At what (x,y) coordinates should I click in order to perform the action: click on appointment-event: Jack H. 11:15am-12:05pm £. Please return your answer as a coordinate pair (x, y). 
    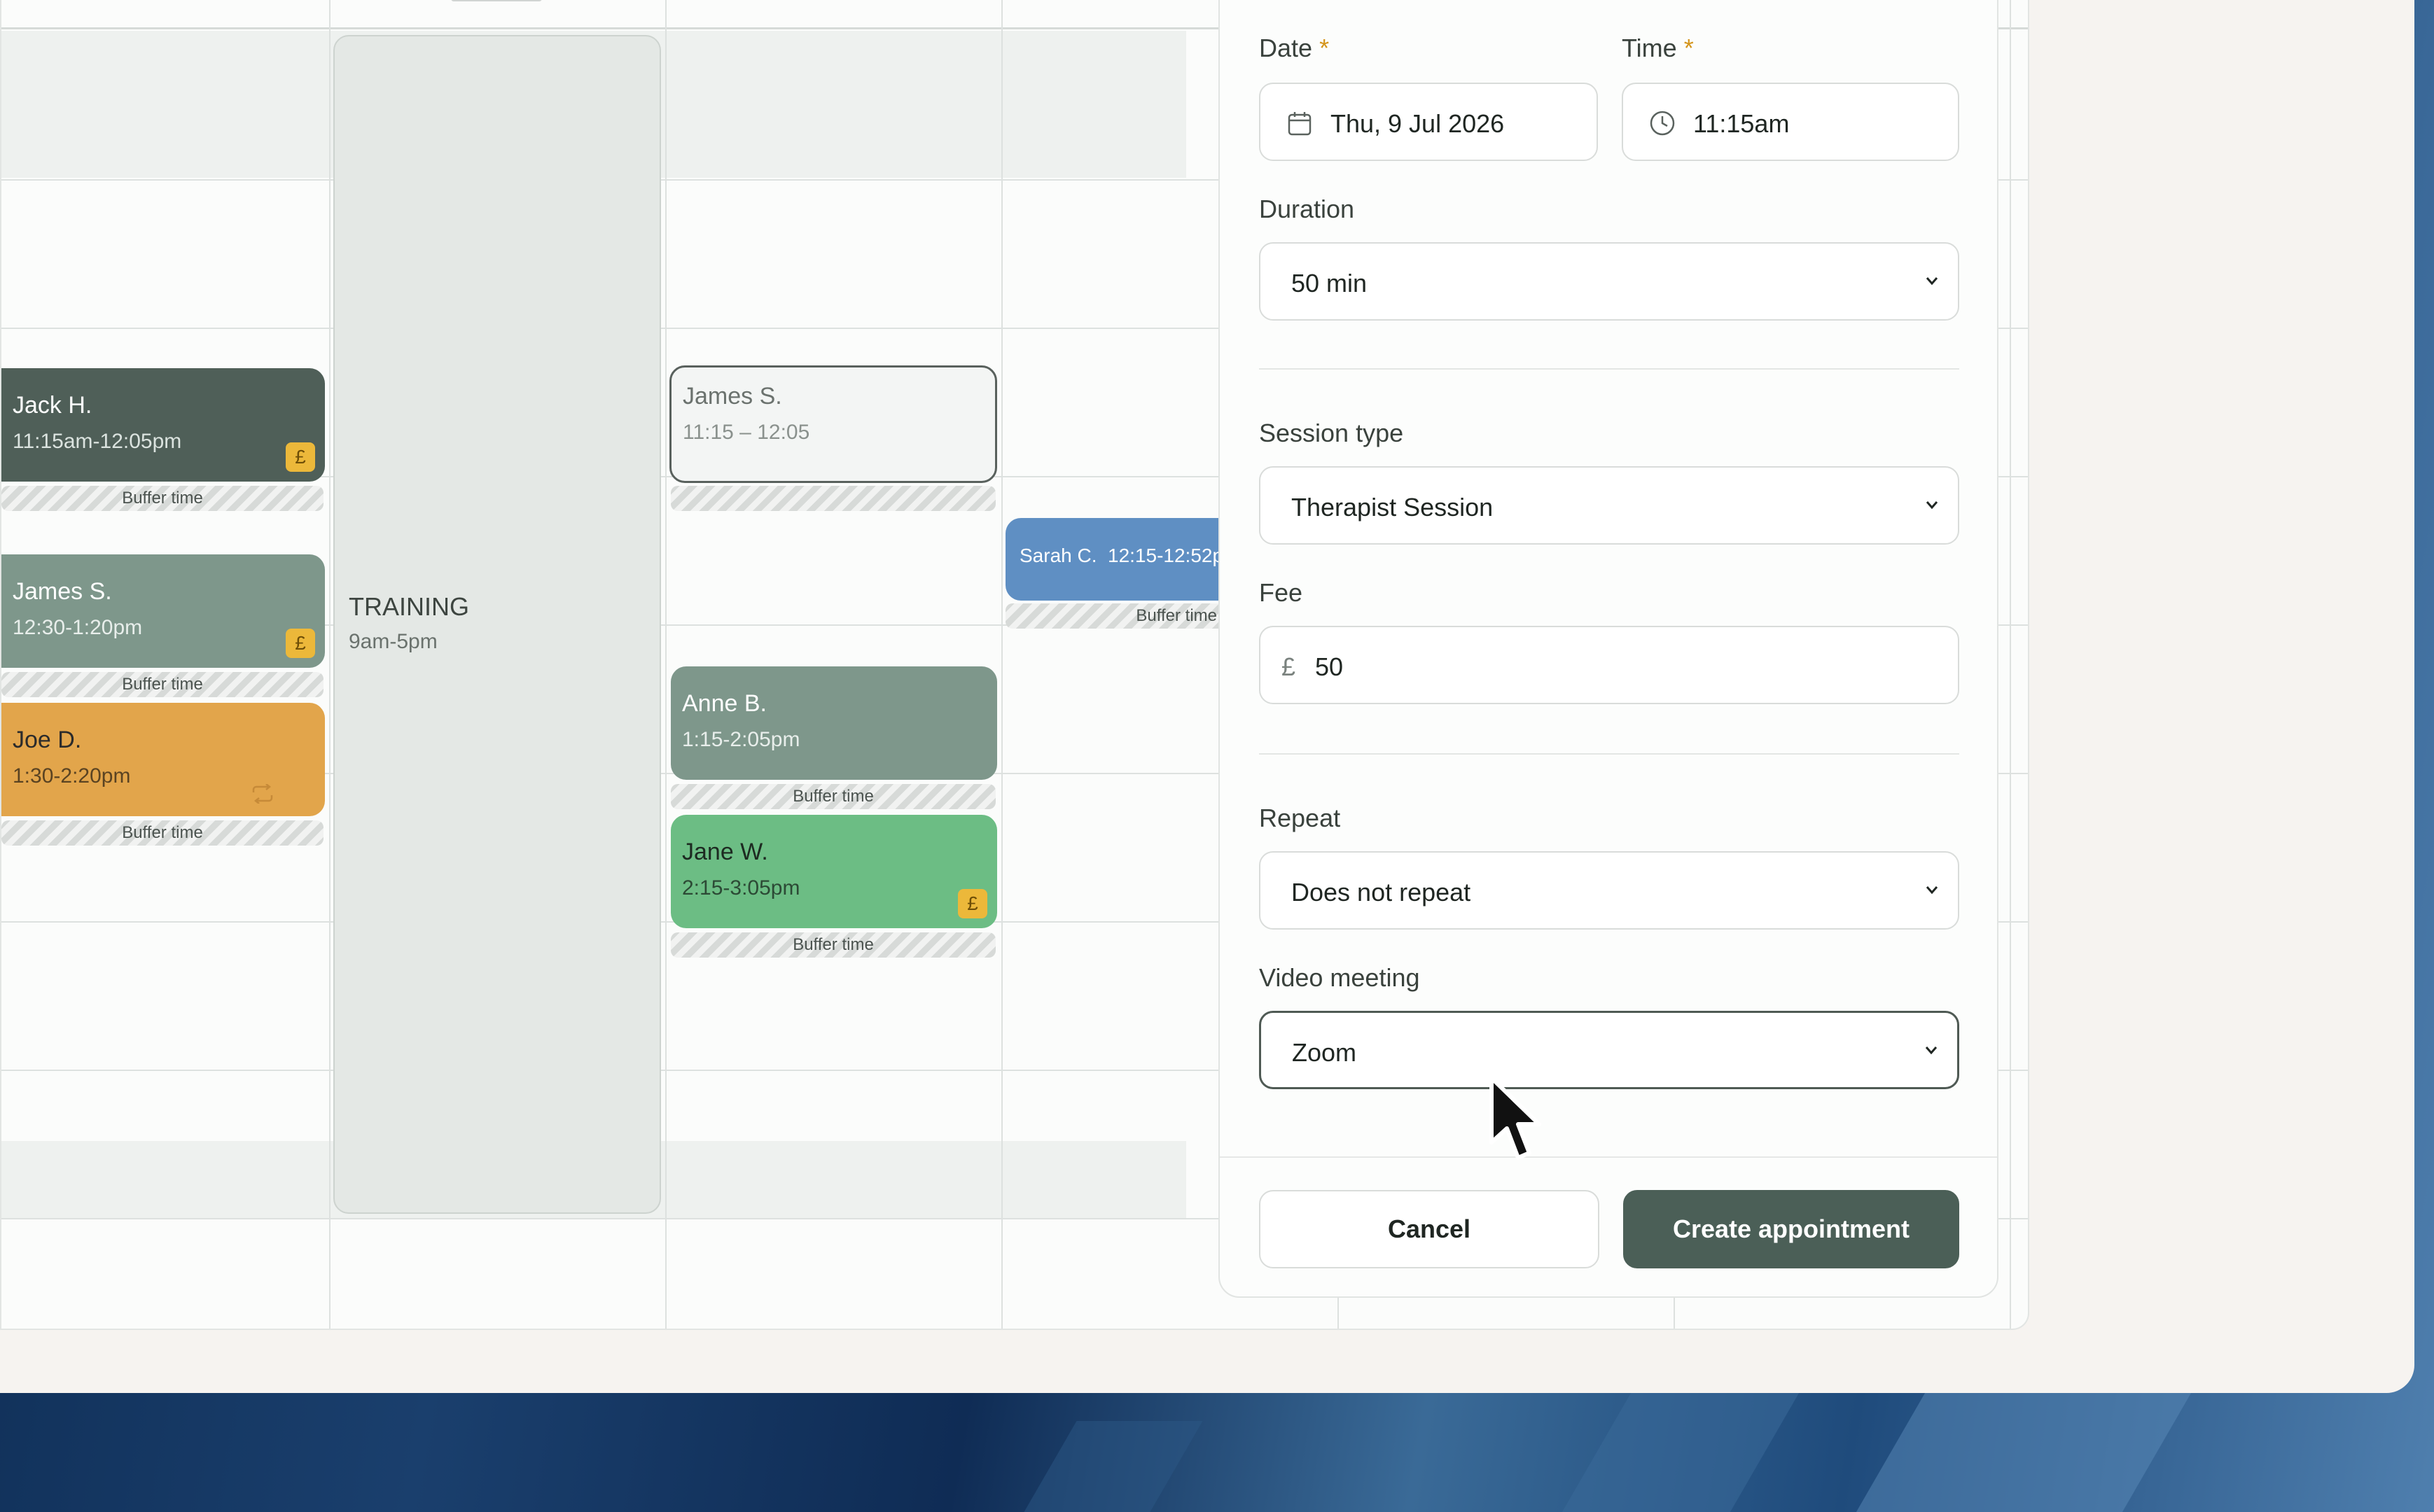
    Looking at the image, I should click on (163, 425).